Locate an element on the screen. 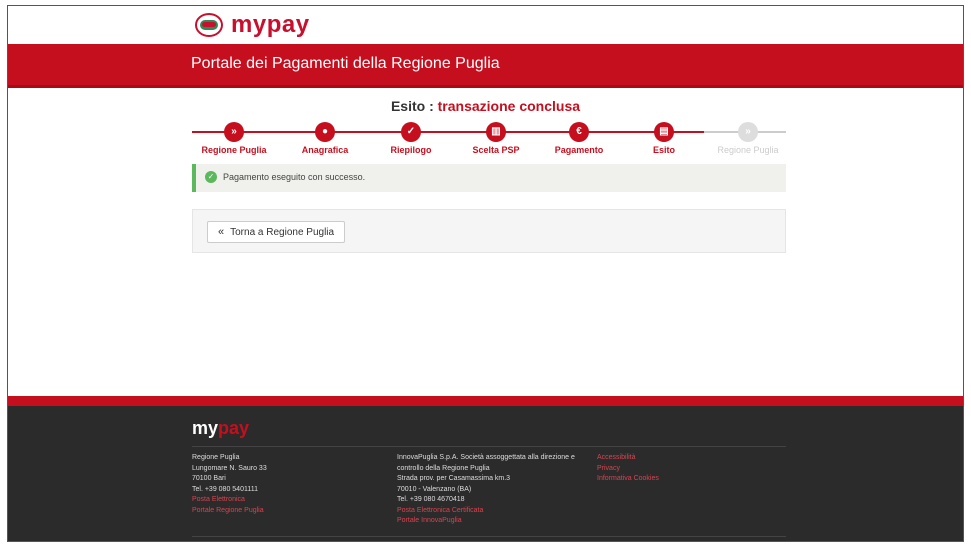 This screenshot has height=547, width=971. step-label: Scelta PSP is located at coordinates (496, 150).